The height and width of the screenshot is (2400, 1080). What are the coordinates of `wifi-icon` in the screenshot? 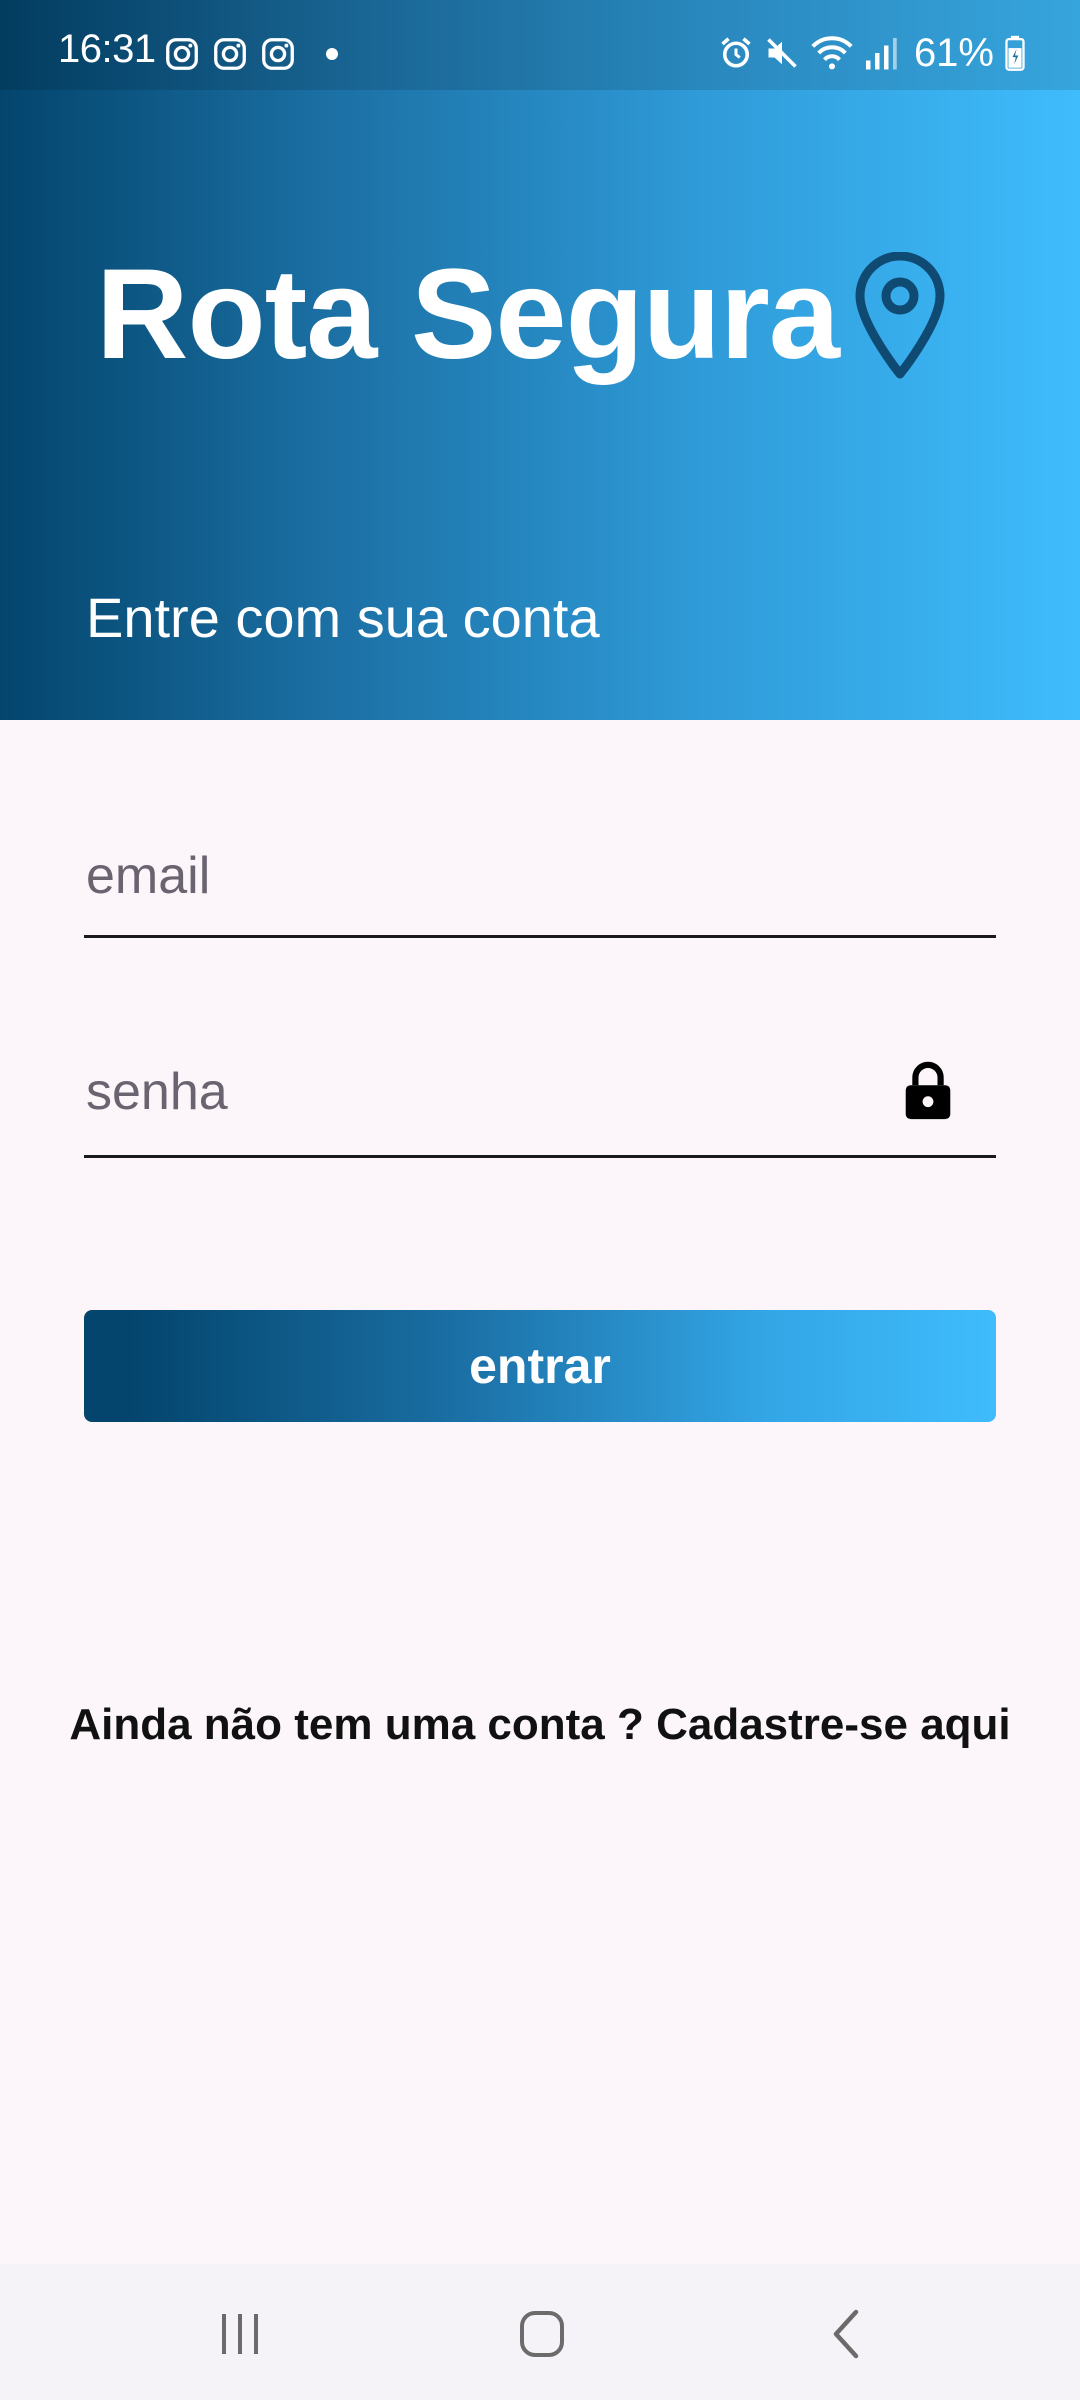 It's located at (832, 53).